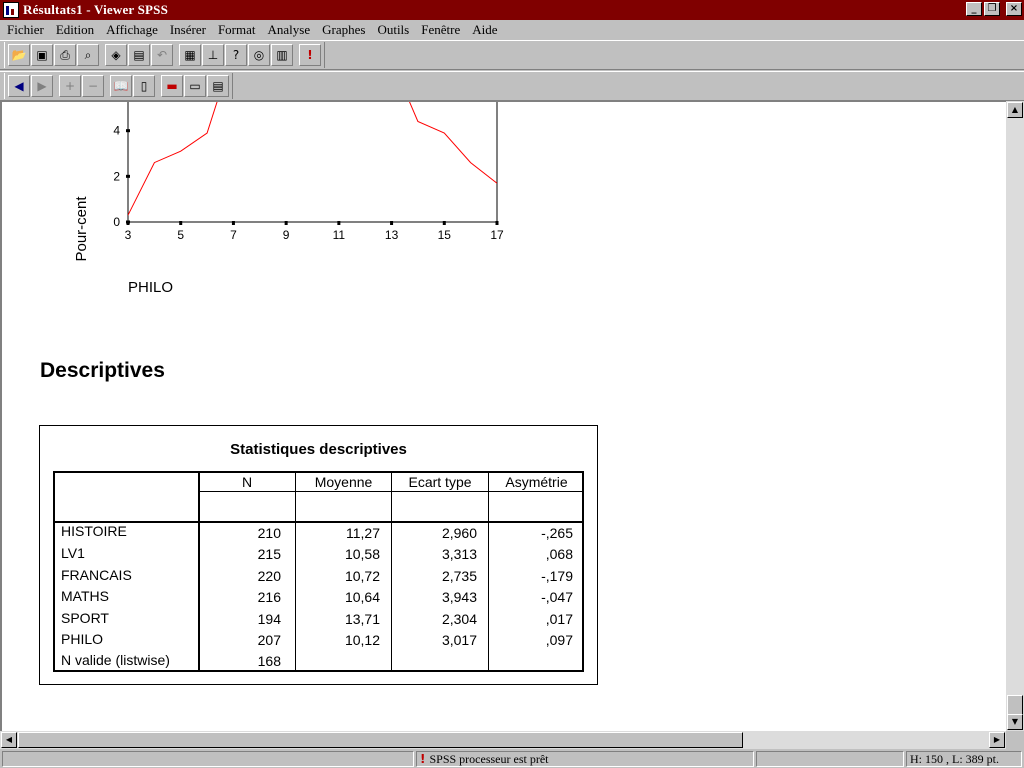 This screenshot has height=768, width=1024. What do you see at coordinates (102, 371) in the screenshot?
I see `descriptives-heading: Descriptives` at bounding box center [102, 371].